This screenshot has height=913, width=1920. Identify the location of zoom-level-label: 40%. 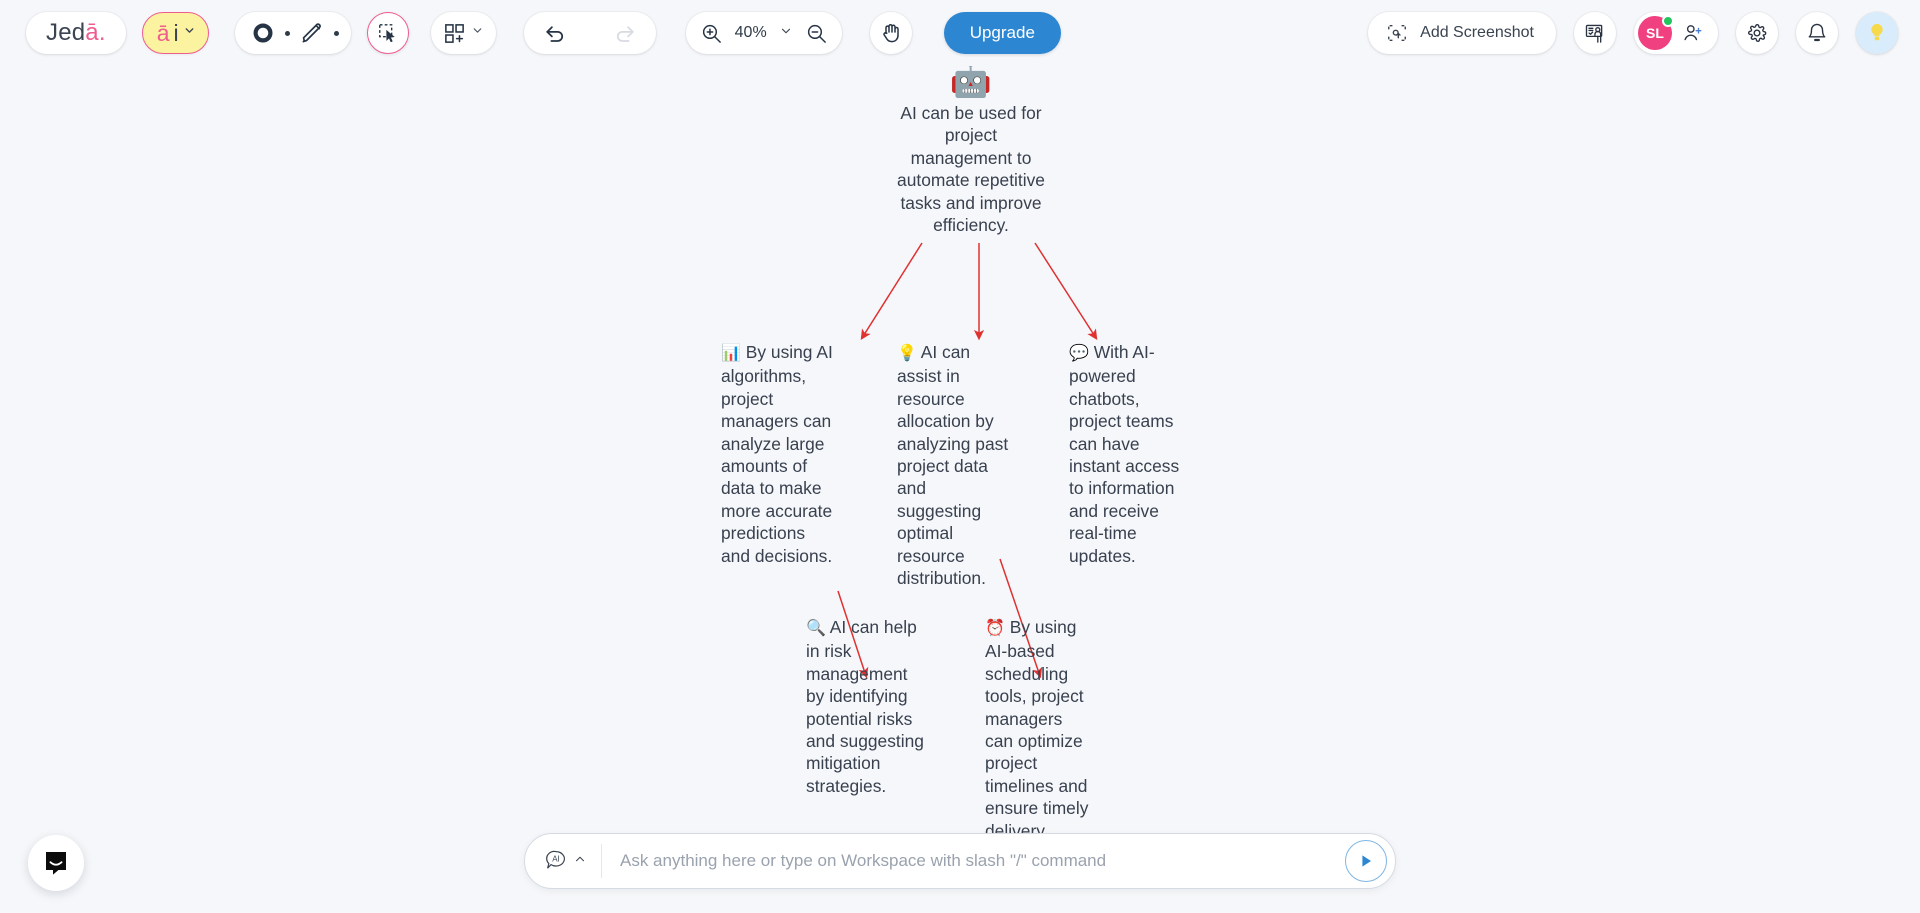
(751, 33).